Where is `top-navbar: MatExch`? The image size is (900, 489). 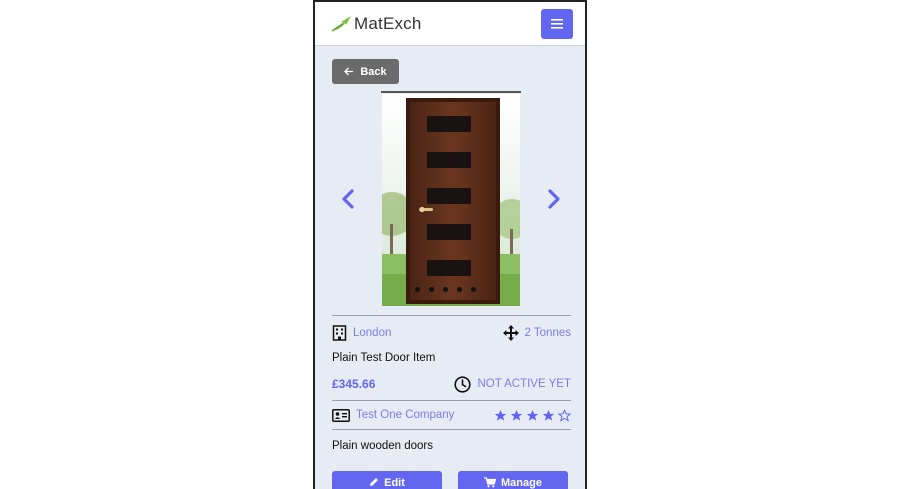 top-navbar: MatExch is located at coordinates (450, 24).